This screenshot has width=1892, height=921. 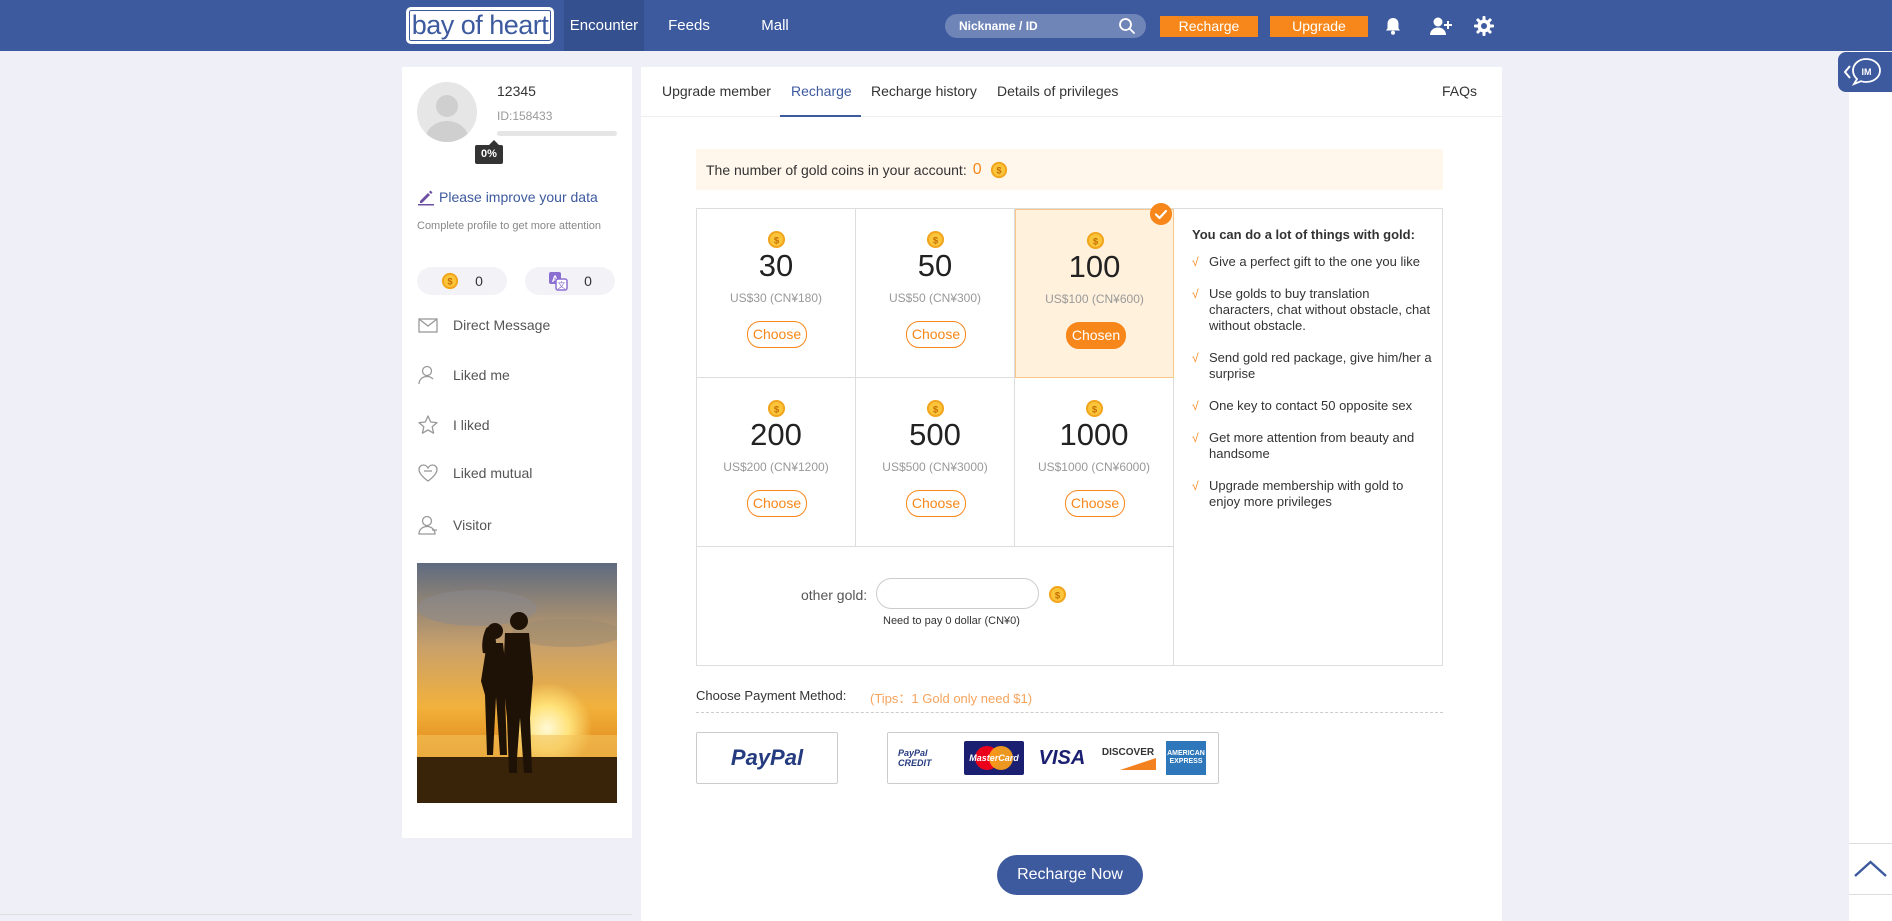 What do you see at coordinates (957, 593) in the screenshot?
I see `other-gold-input` at bounding box center [957, 593].